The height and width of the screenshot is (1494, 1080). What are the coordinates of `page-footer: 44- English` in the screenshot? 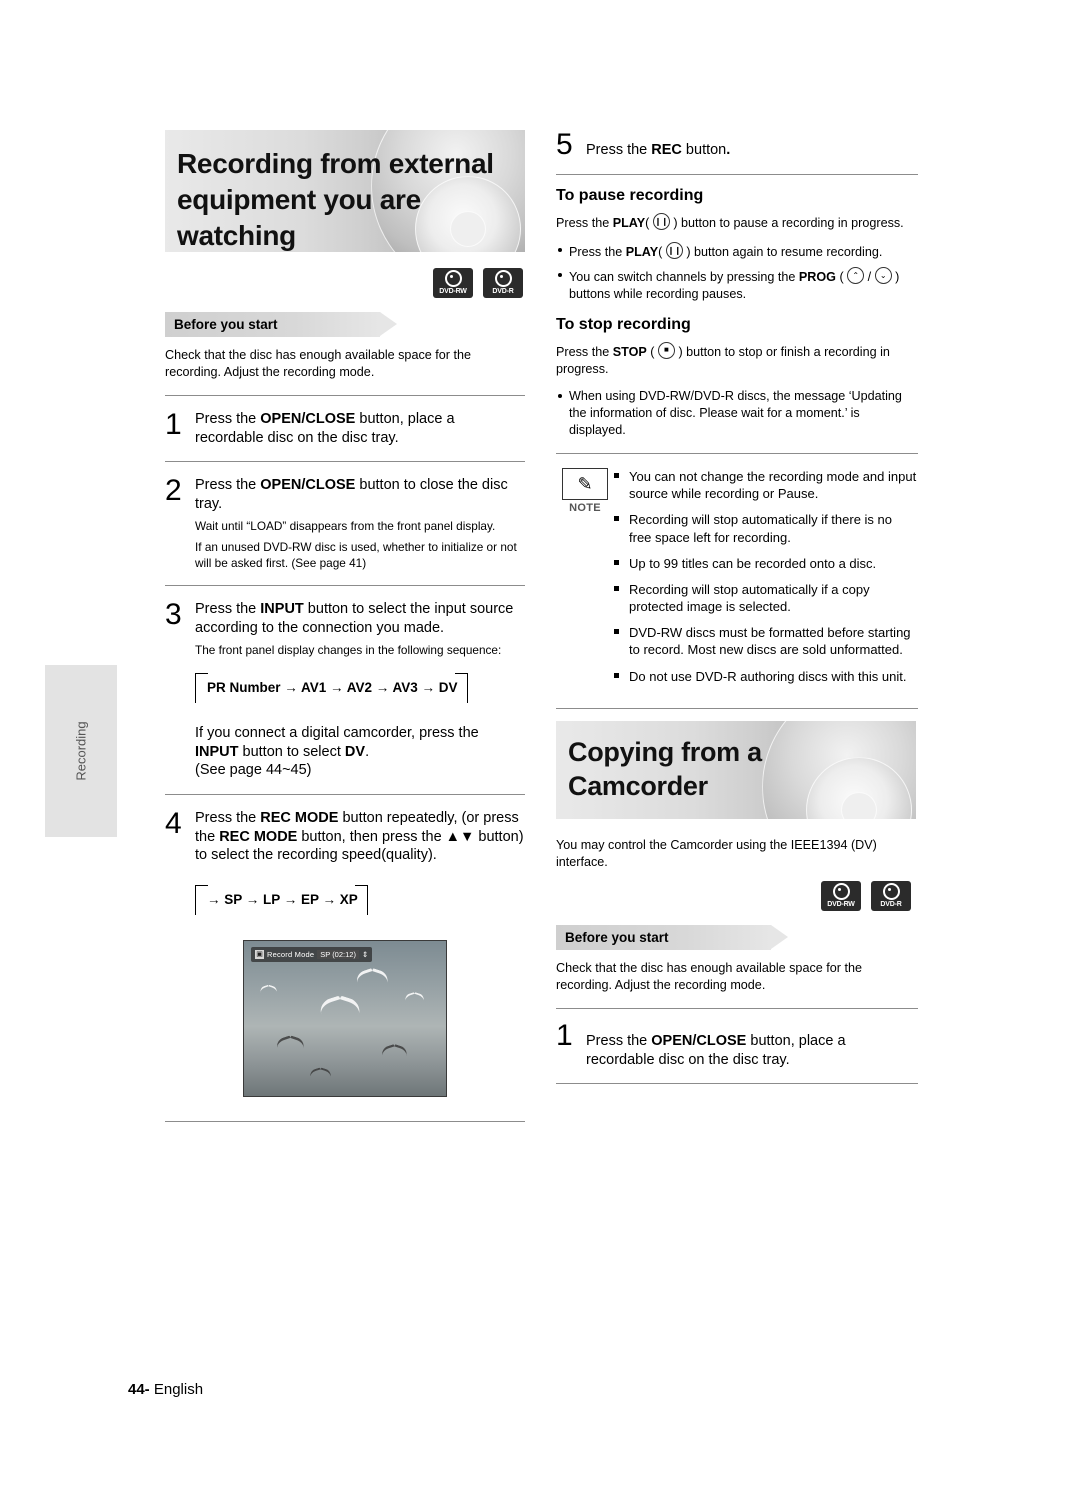 It's located at (165, 1389).